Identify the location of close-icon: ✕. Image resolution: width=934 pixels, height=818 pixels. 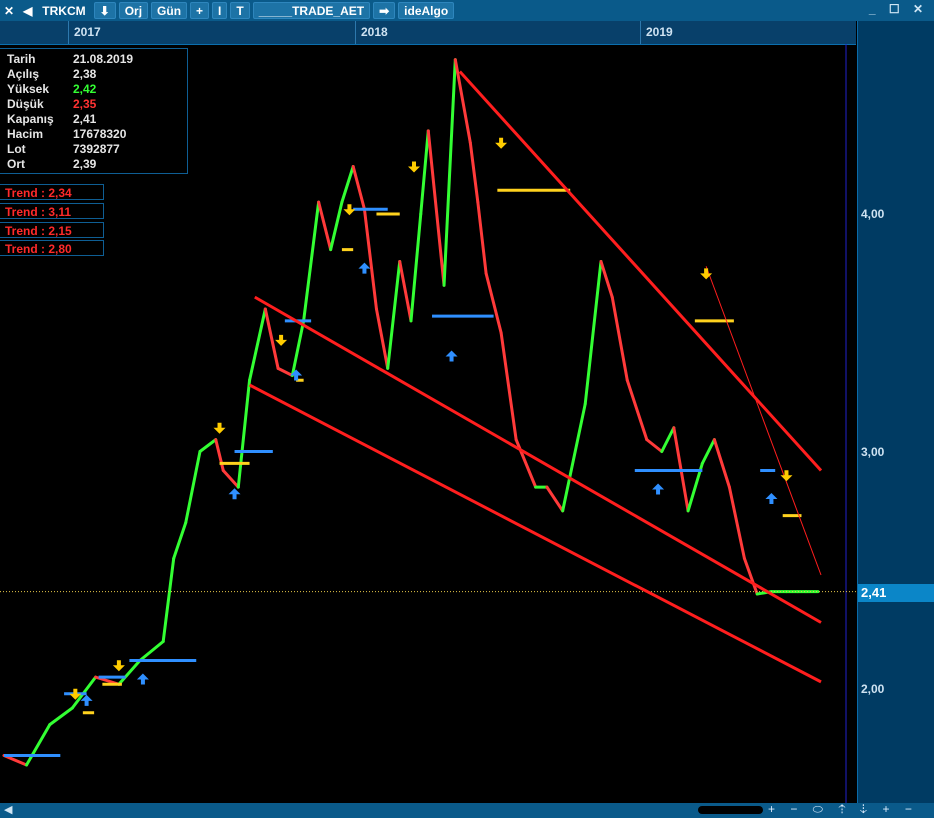
(9, 10).